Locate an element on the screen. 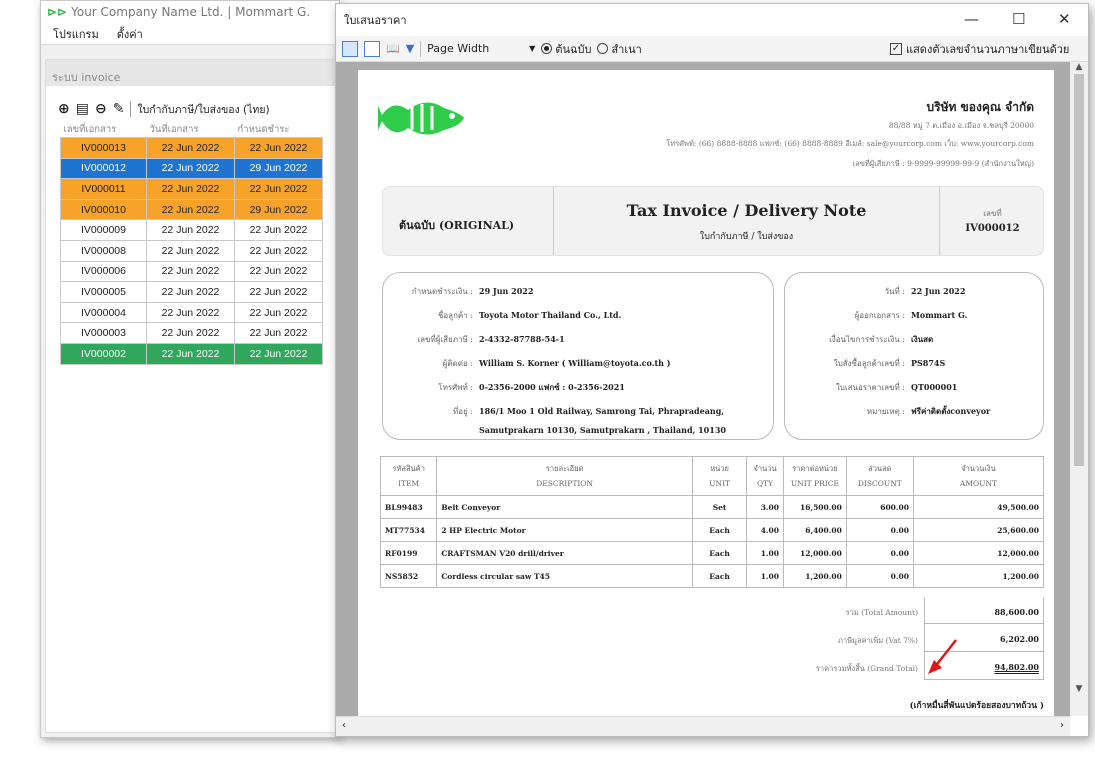 The height and width of the screenshot is (775, 1095). cell-doc-no: IV000003 is located at coordinates (103, 333).